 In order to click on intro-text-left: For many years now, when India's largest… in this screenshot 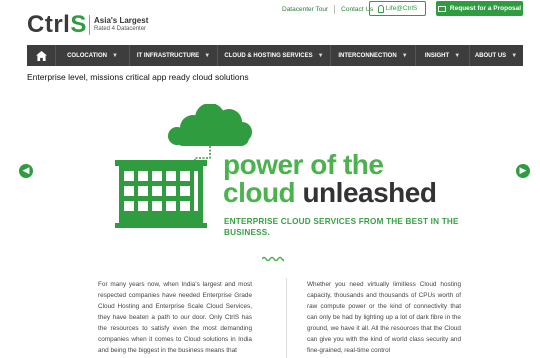, I will do `click(175, 317)`.